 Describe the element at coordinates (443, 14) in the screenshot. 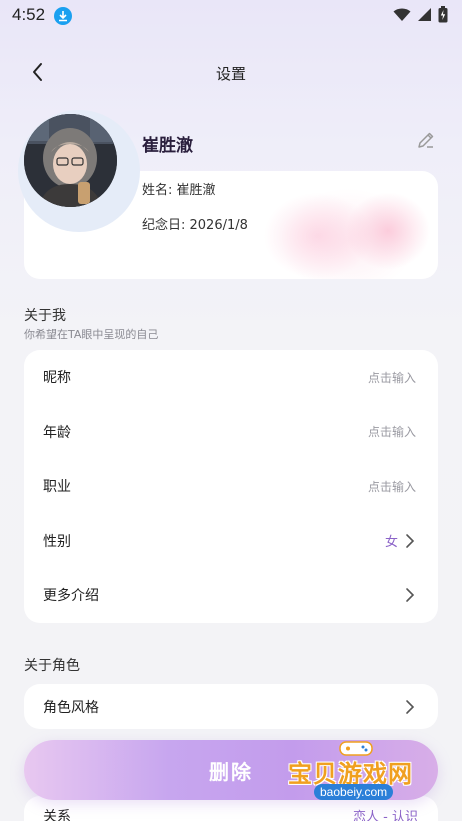

I see `battery-icon` at that location.